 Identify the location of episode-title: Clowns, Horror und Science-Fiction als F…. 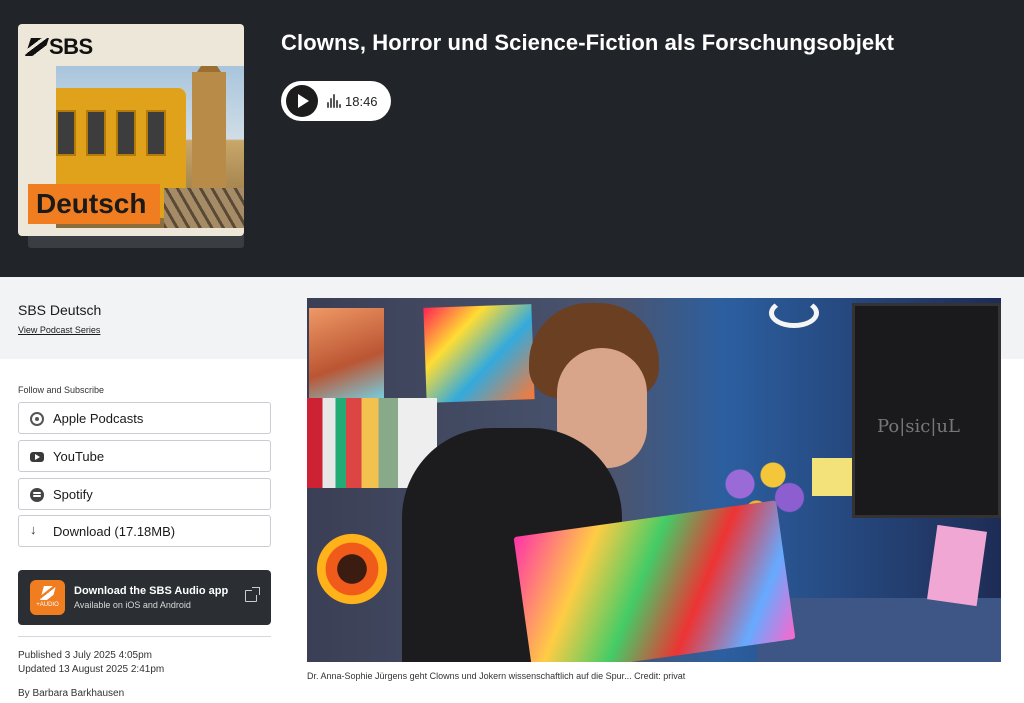
(588, 42).